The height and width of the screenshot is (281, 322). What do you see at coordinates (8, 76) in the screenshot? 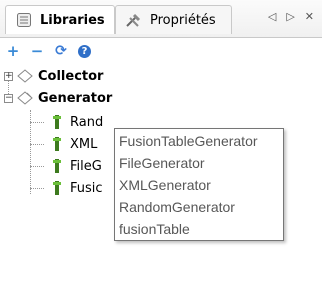
I see `expand-icon: +` at bounding box center [8, 76].